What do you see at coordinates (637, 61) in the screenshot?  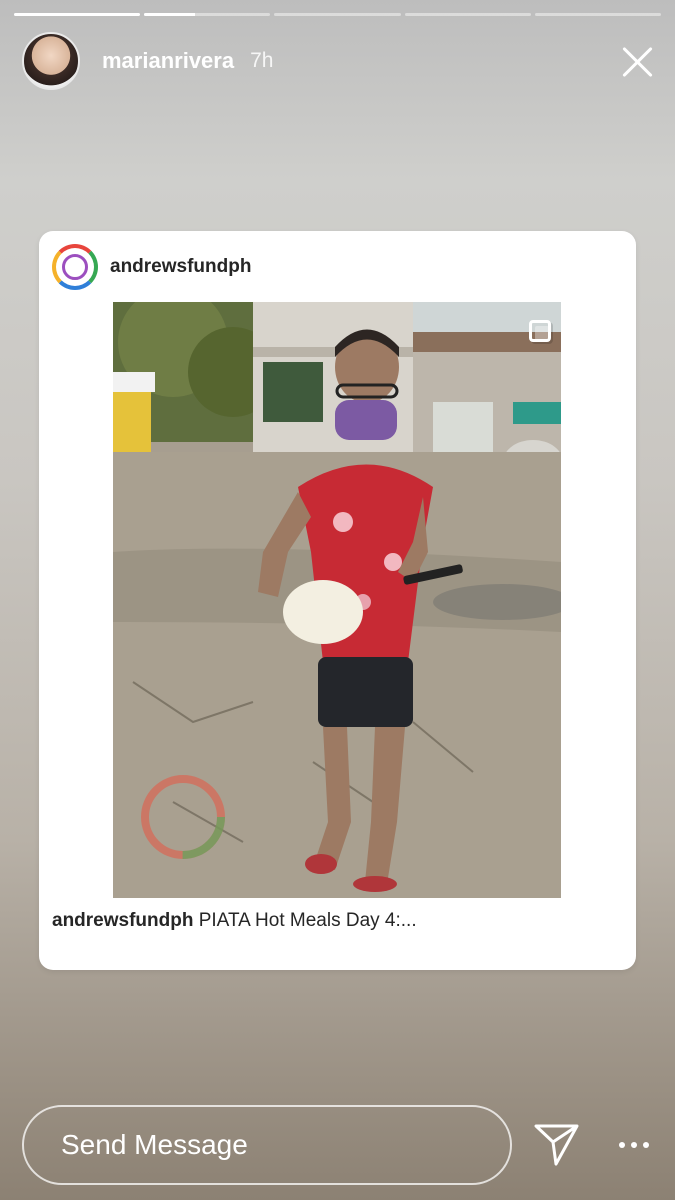 I see `close-icon` at bounding box center [637, 61].